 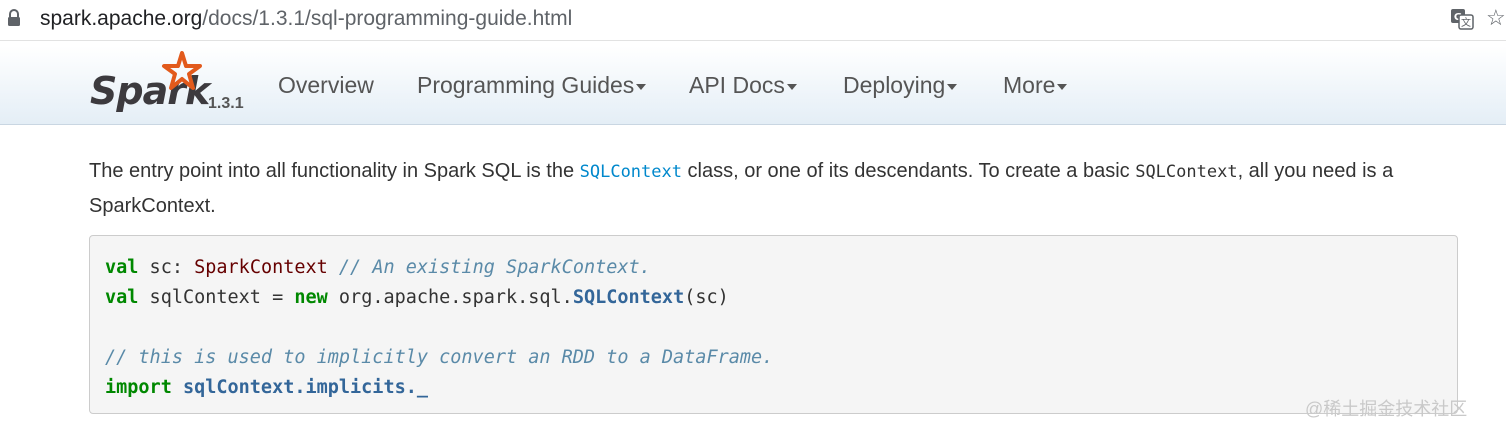 I want to click on svg-text: 文, so click(x=1466, y=22).